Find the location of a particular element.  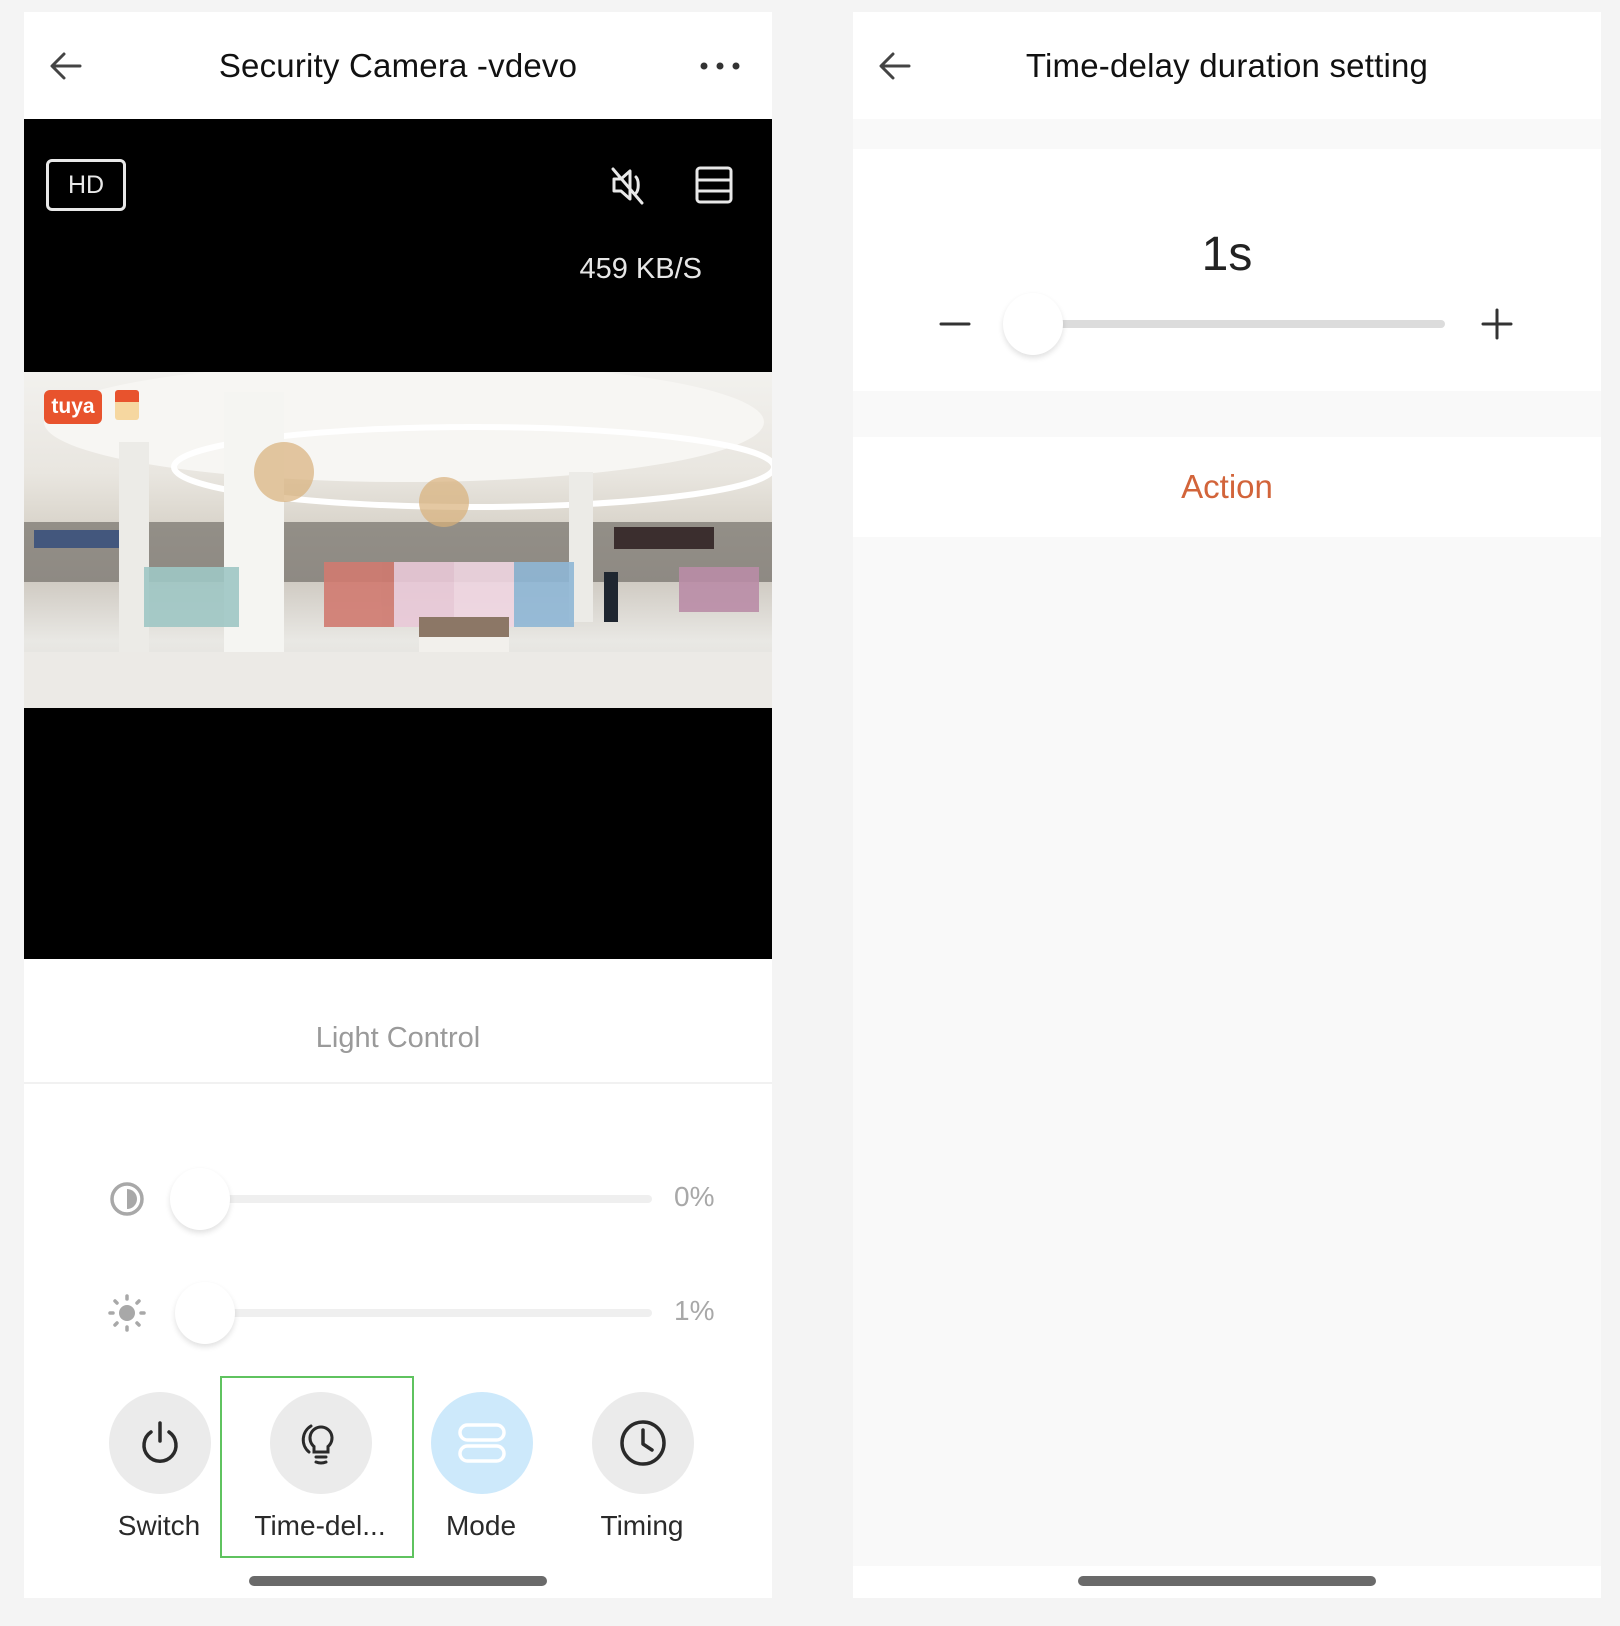

duration-value: 1s is located at coordinates (1227, 254).